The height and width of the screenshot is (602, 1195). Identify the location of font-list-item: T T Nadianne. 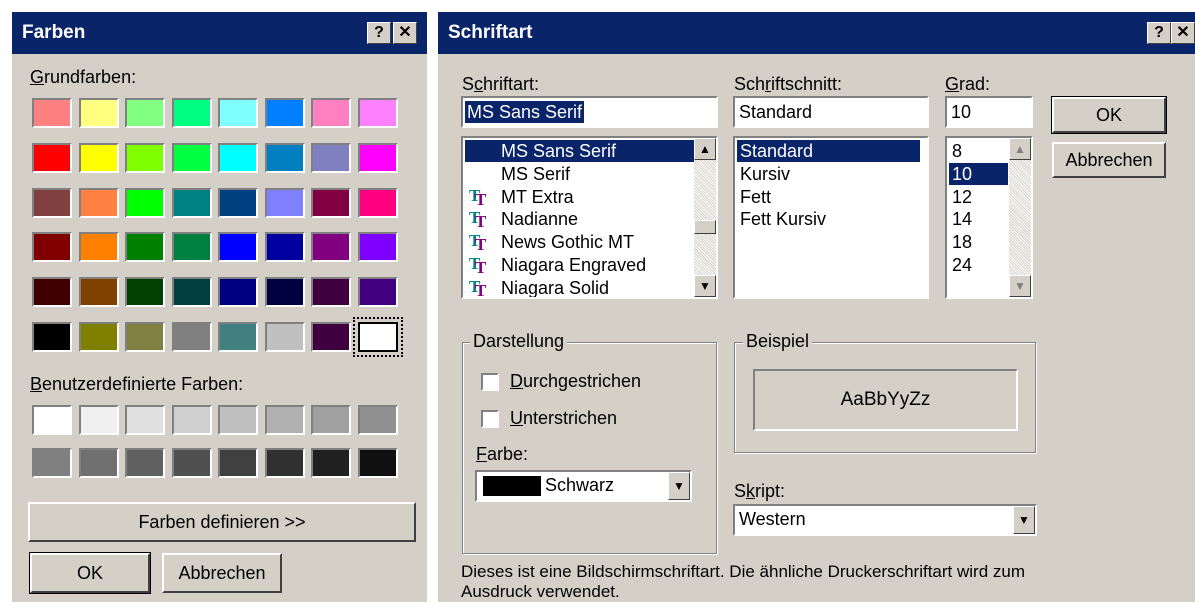
(579, 219).